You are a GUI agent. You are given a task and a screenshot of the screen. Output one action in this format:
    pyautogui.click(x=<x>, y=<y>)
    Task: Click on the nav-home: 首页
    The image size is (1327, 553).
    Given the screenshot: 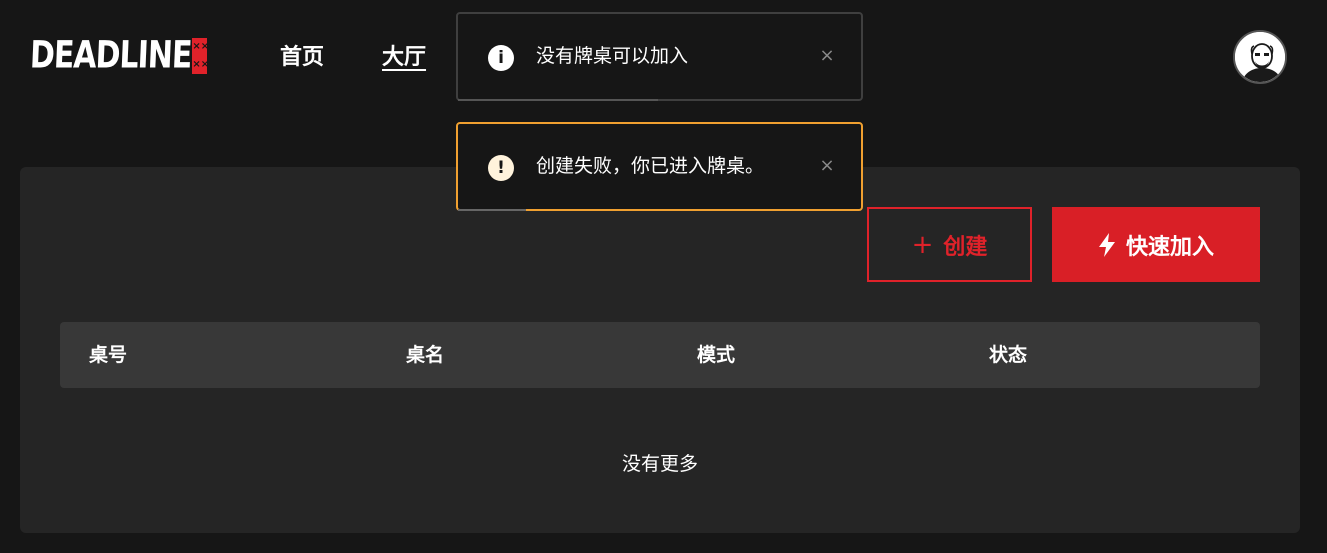 What is the action you would take?
    pyautogui.click(x=302, y=58)
    